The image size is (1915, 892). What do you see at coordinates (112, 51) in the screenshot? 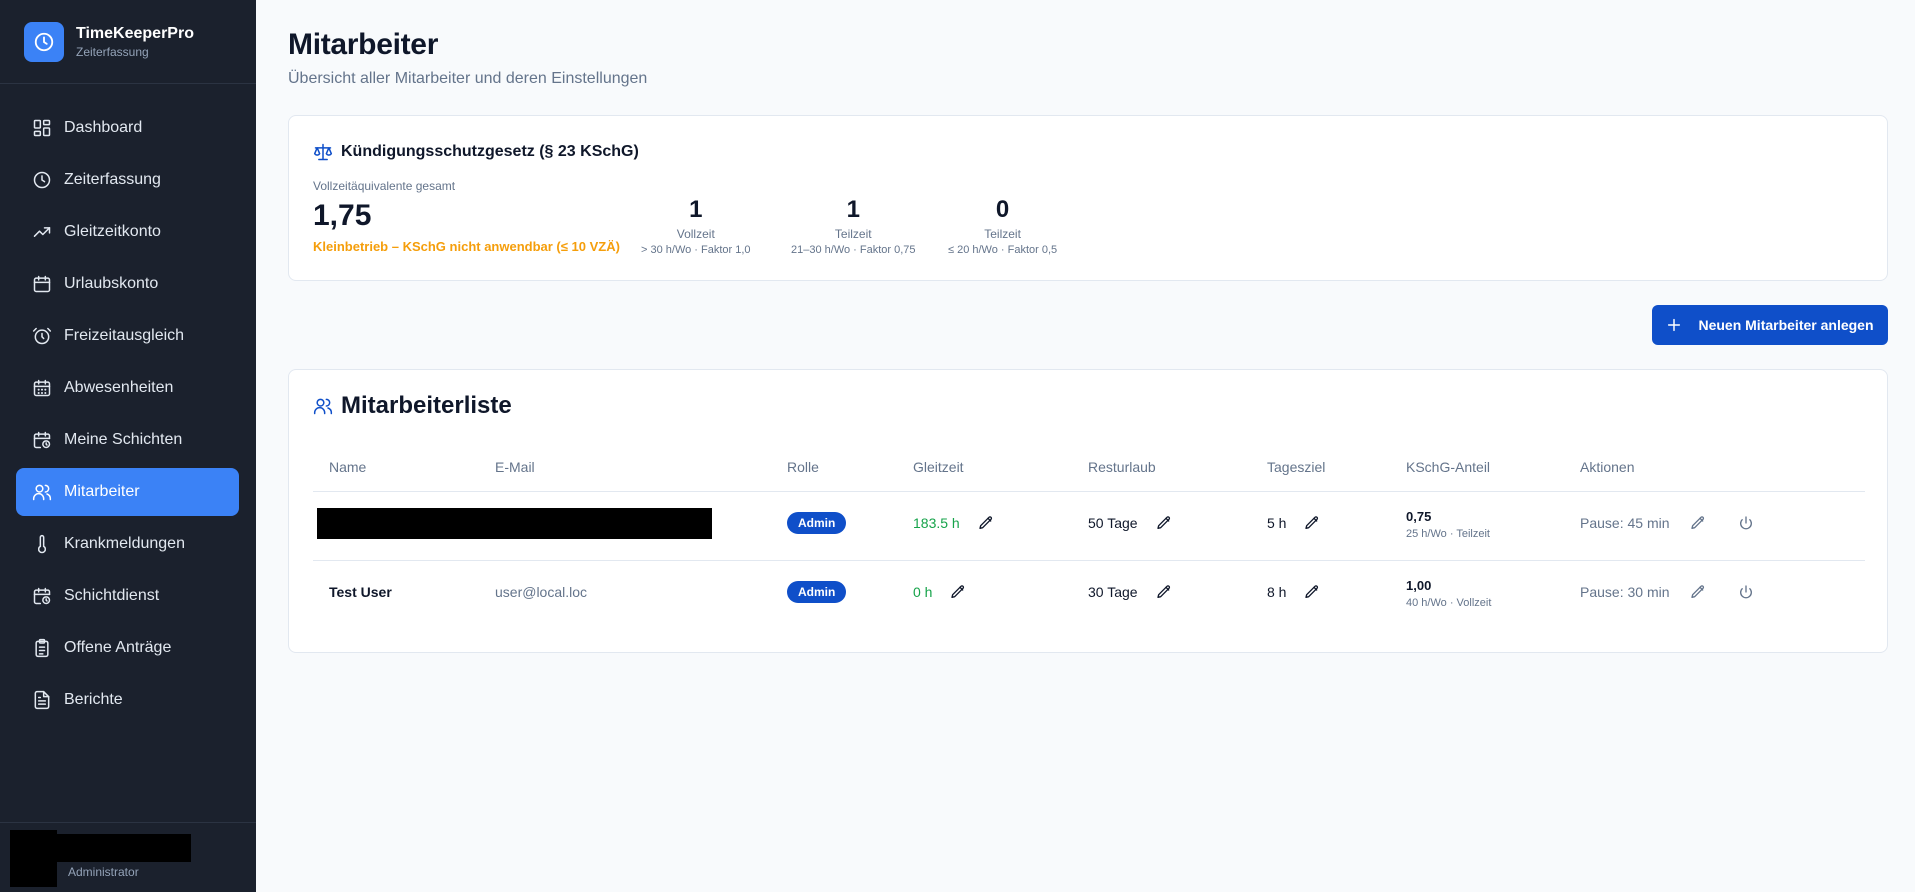
I see `brand-subtitle: Zeiterfassung` at bounding box center [112, 51].